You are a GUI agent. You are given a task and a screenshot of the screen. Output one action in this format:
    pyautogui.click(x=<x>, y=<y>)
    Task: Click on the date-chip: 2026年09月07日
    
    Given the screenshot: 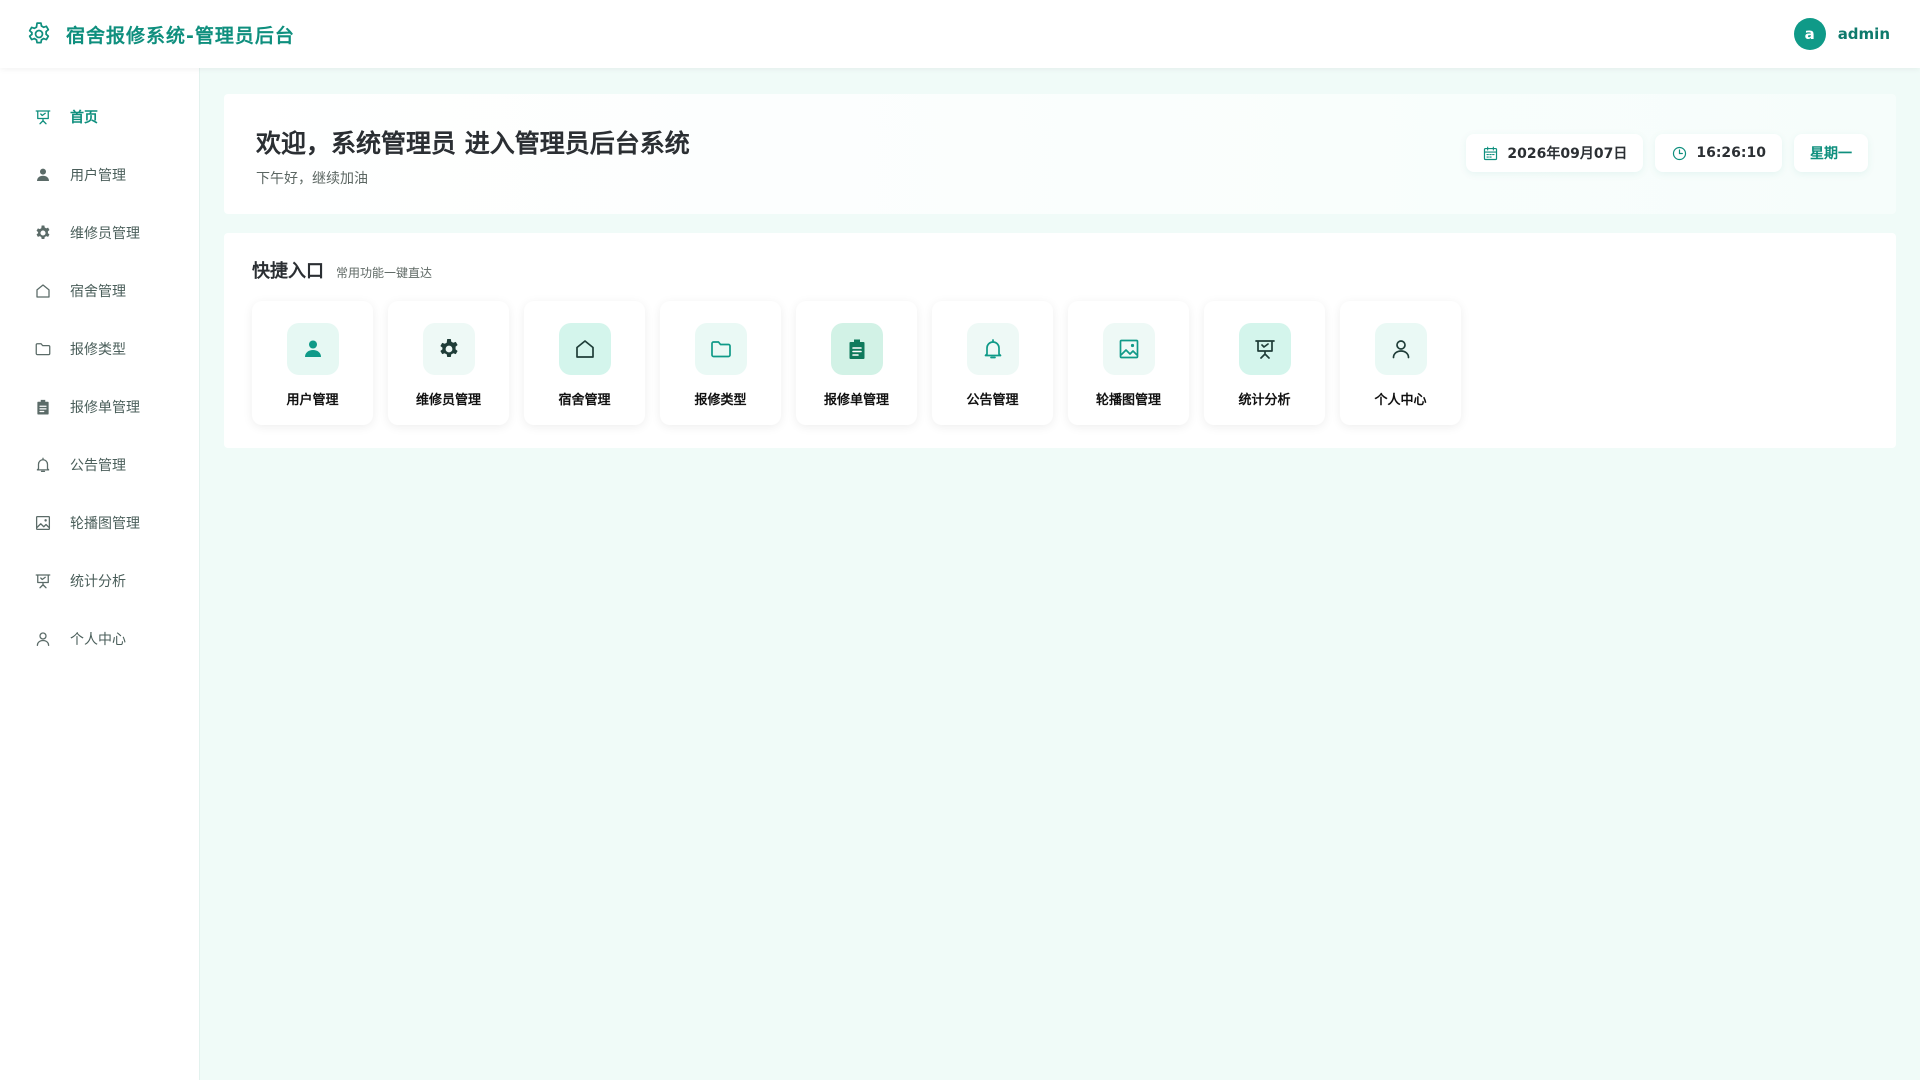 What is the action you would take?
    pyautogui.click(x=1555, y=153)
    